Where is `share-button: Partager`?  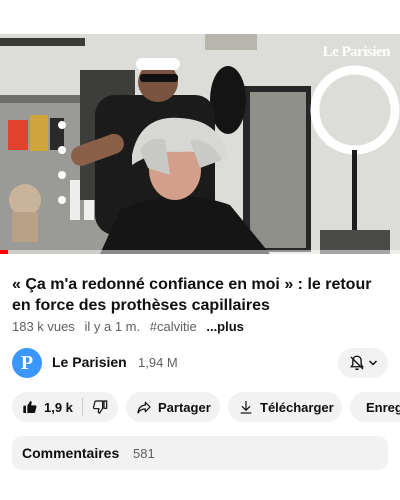
share-button: Partager is located at coordinates (173, 407).